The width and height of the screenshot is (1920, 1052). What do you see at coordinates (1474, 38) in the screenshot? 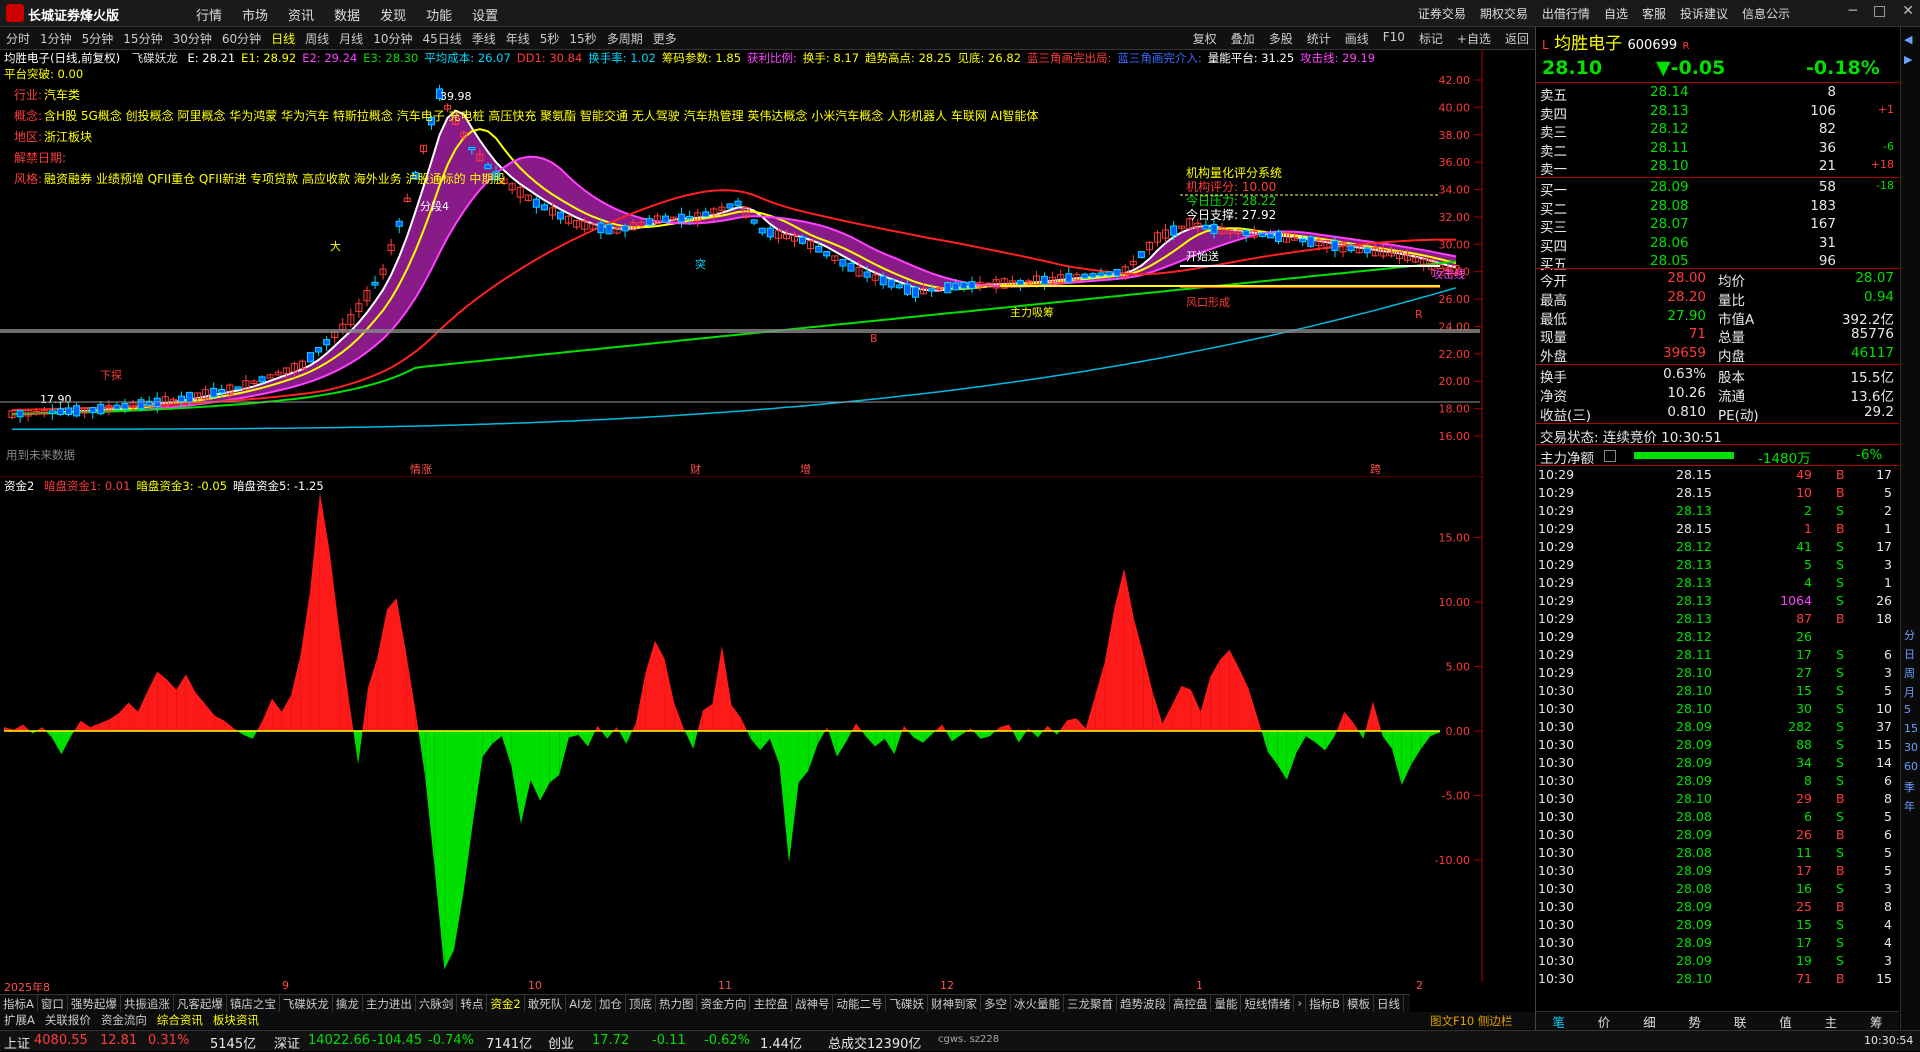
I see `tool-button: +自选` at bounding box center [1474, 38].